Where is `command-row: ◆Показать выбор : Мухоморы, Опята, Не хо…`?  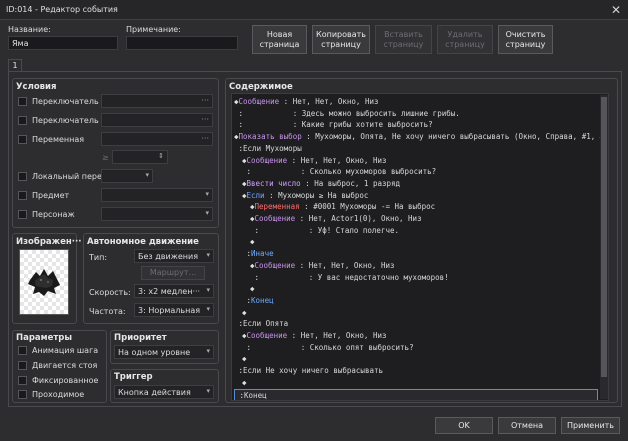
command-row: ◆Показать выбор : Мухоморы, Опята, Не хо… is located at coordinates (421, 137).